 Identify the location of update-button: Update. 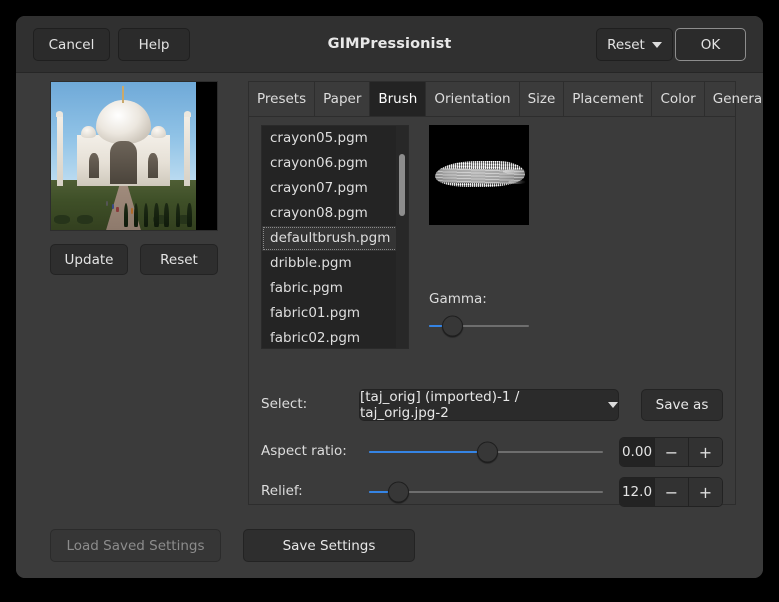
(89, 259).